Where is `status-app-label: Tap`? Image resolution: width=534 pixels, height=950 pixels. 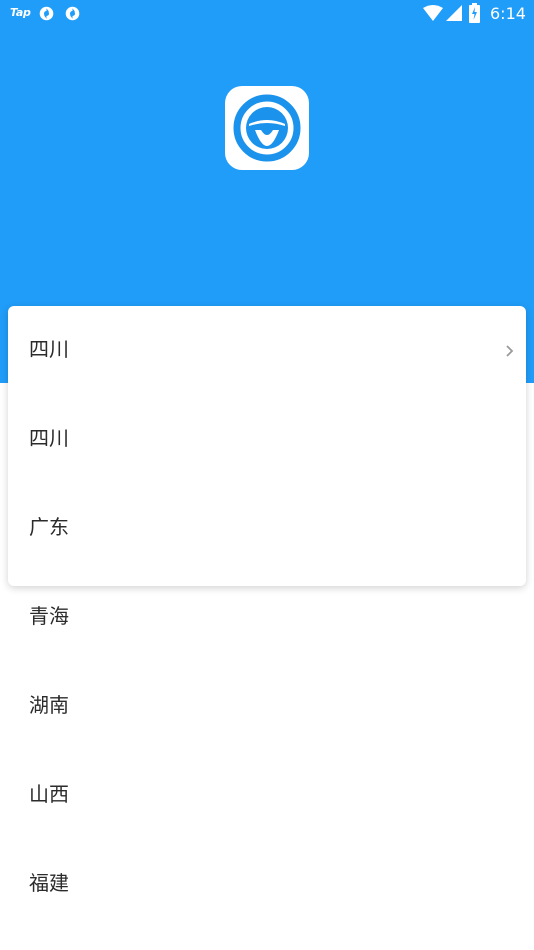 status-app-label: Tap is located at coordinates (20, 12).